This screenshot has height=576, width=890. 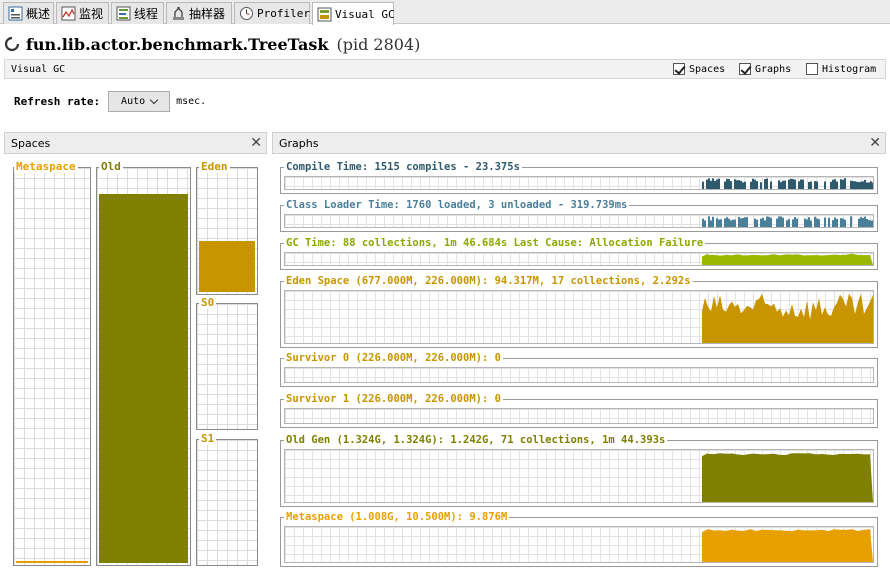 I want to click on refresh-rate-label: Refresh rate:, so click(x=57, y=101).